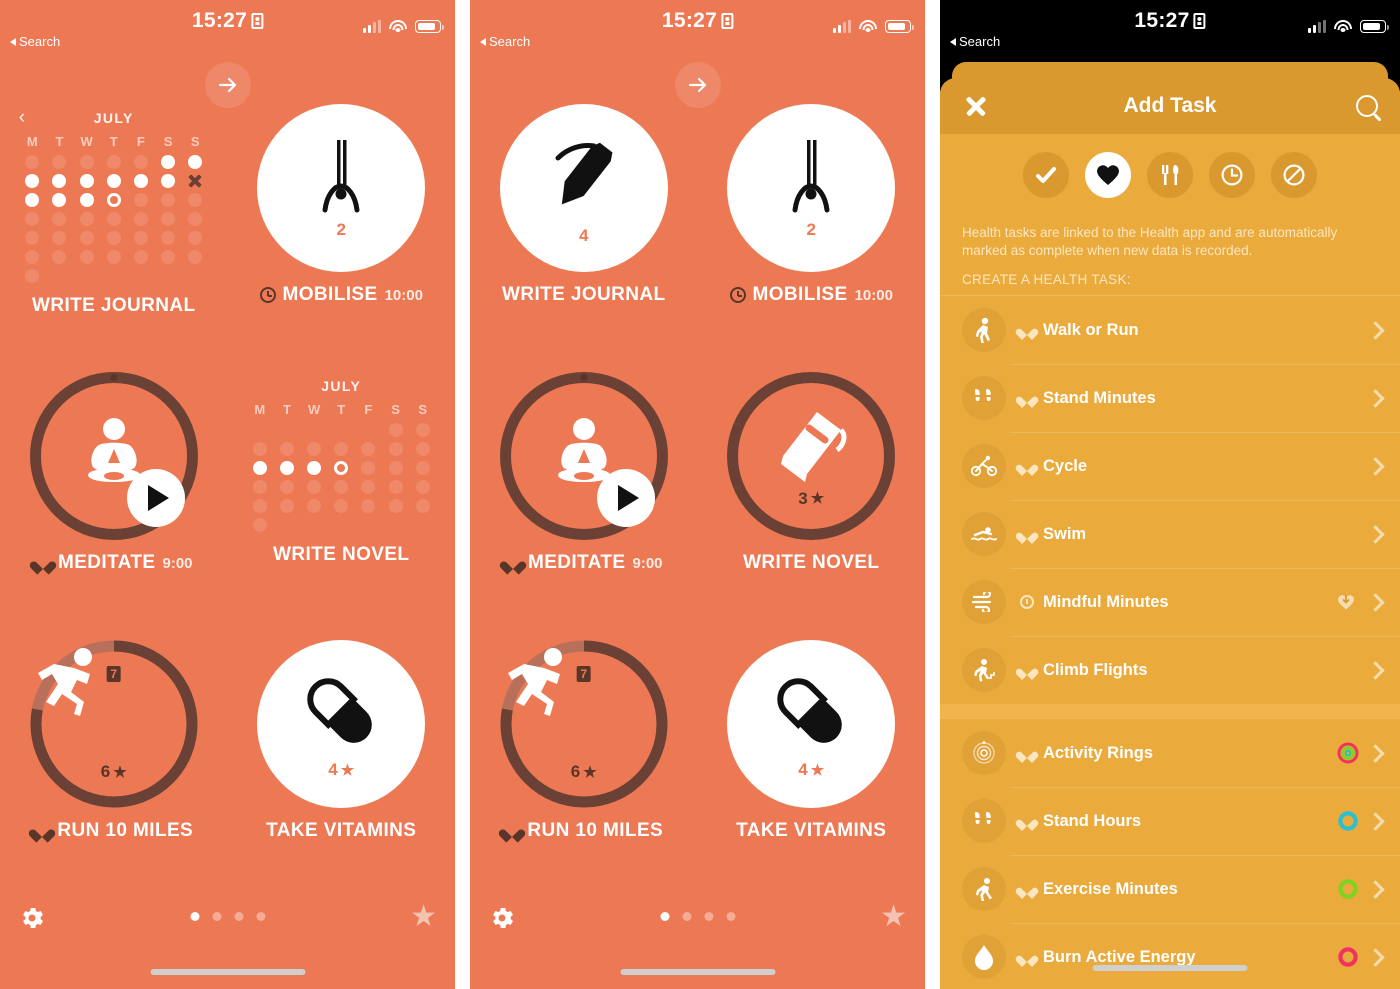 This screenshot has height=989, width=1400. What do you see at coordinates (1170, 753) in the screenshot?
I see `task-row-activity-rings: Activity Rings` at bounding box center [1170, 753].